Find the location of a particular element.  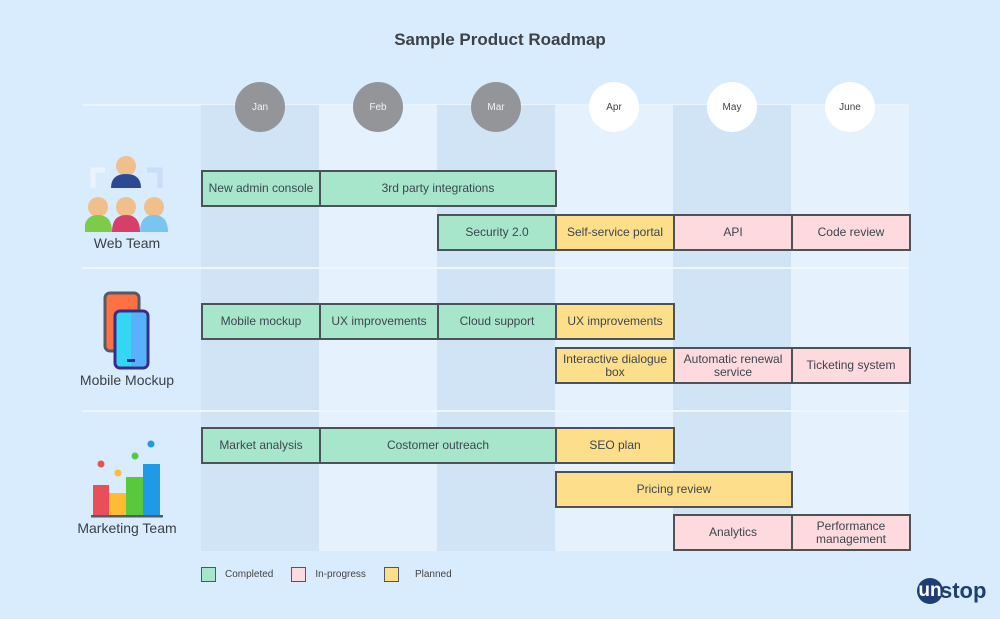

legend-label: In-progress is located at coordinates (340, 574).